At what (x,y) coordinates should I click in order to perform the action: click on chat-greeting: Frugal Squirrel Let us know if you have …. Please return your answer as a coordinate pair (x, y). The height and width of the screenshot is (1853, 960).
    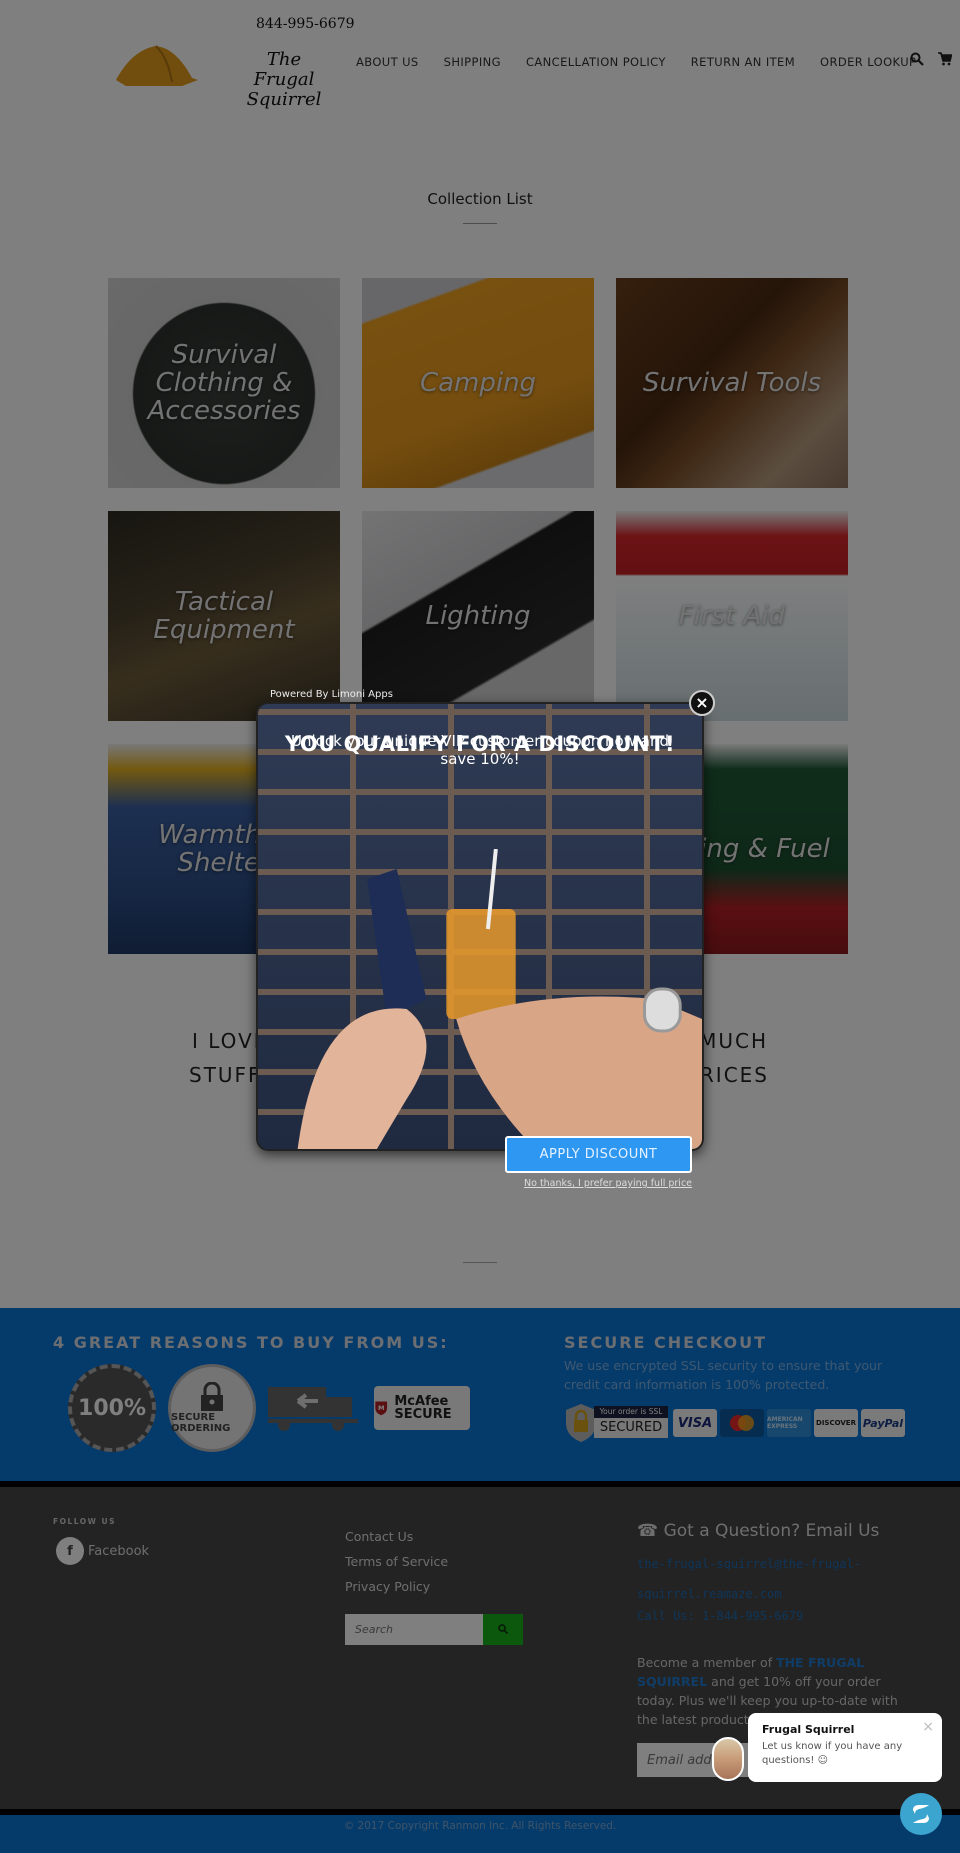
    Looking at the image, I should click on (845, 1747).